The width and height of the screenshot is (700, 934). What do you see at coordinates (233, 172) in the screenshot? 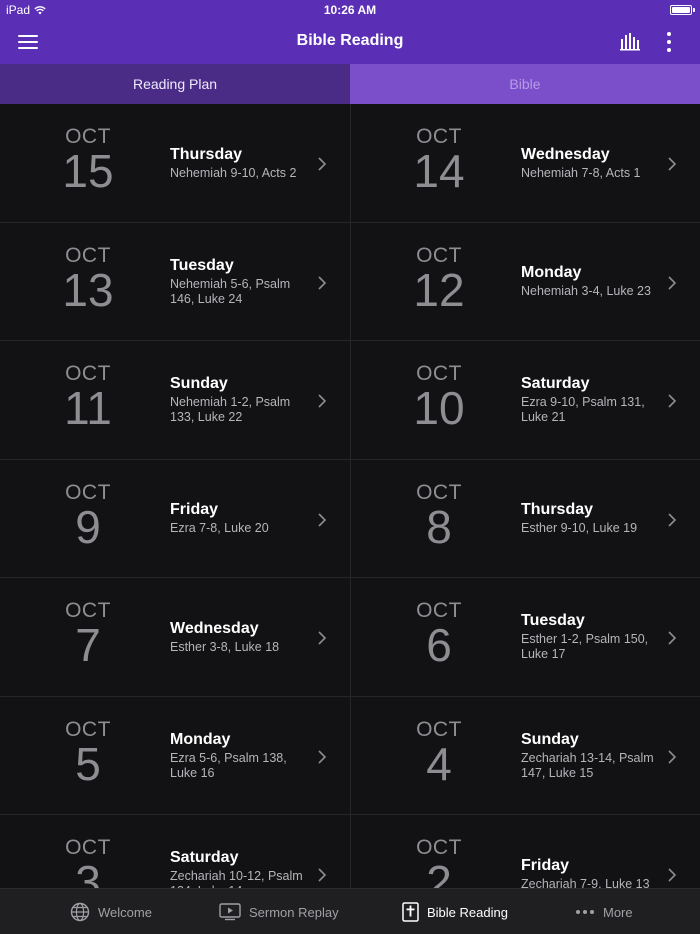
I see `reading-passage: Nehemiah 9-10, Acts 2` at bounding box center [233, 172].